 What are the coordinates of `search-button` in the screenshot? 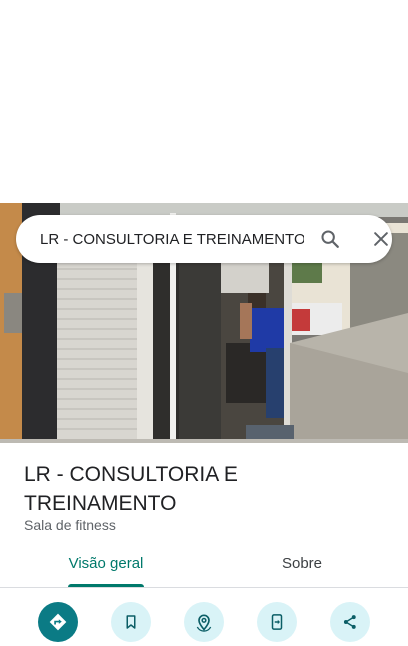 It's located at (330, 239).